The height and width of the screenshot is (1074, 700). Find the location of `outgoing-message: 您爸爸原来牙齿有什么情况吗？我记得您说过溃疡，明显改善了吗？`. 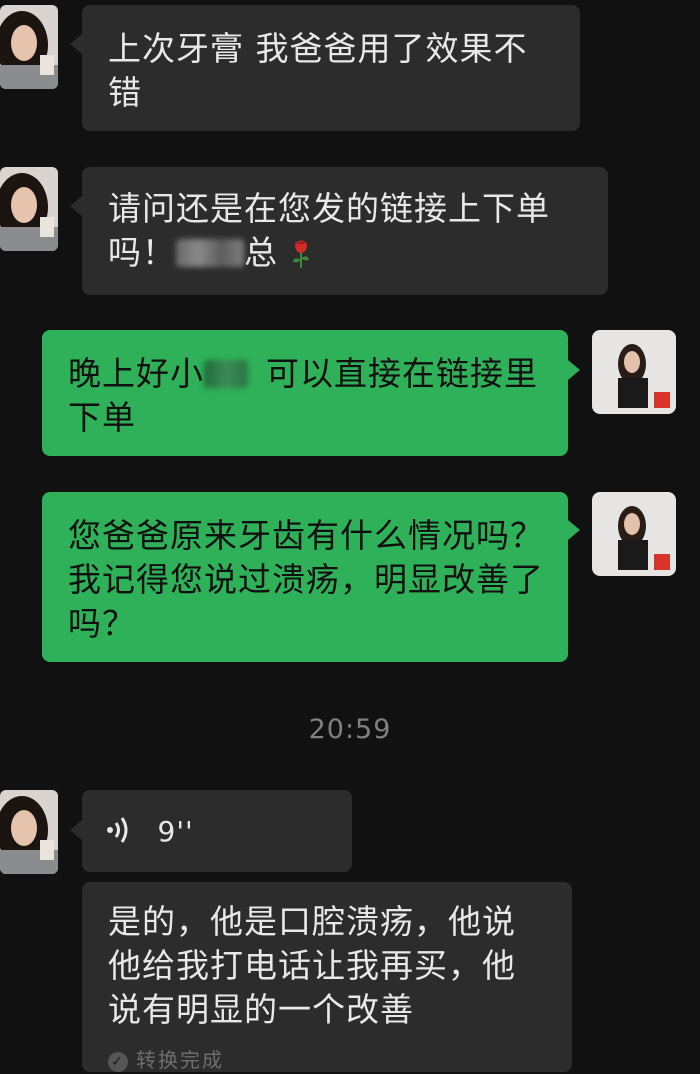

outgoing-message: 您爸爸原来牙齿有什么情况吗？我记得您说过溃疡，明显改善了吗？ is located at coordinates (305, 577).